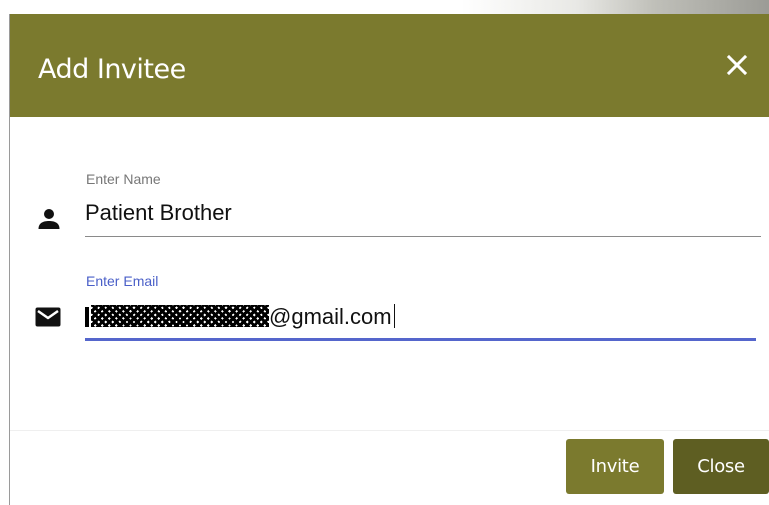 The image size is (769, 505). I want to click on email-at-sign: @, so click(280, 316).